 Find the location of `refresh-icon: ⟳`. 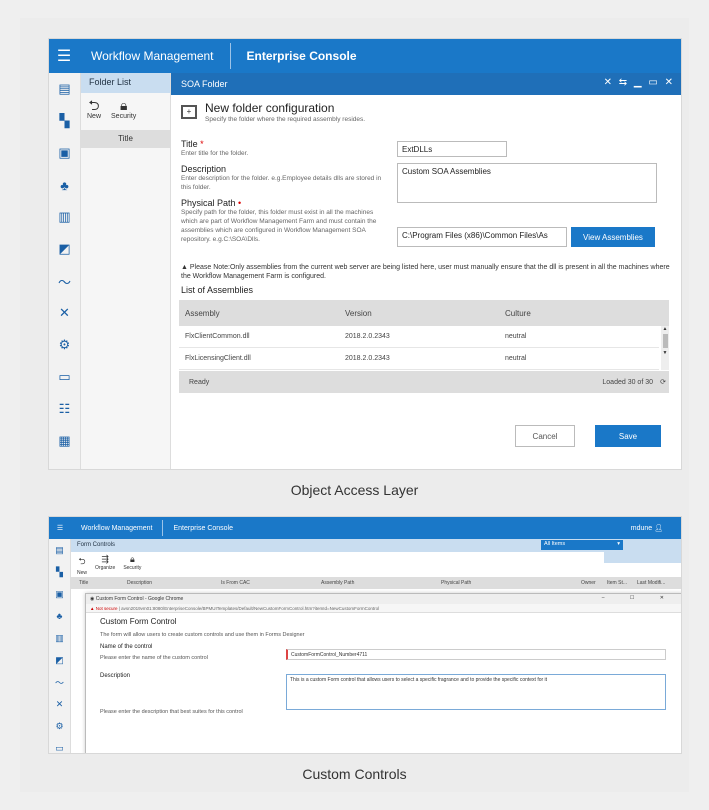

refresh-icon: ⟳ is located at coordinates (663, 382).